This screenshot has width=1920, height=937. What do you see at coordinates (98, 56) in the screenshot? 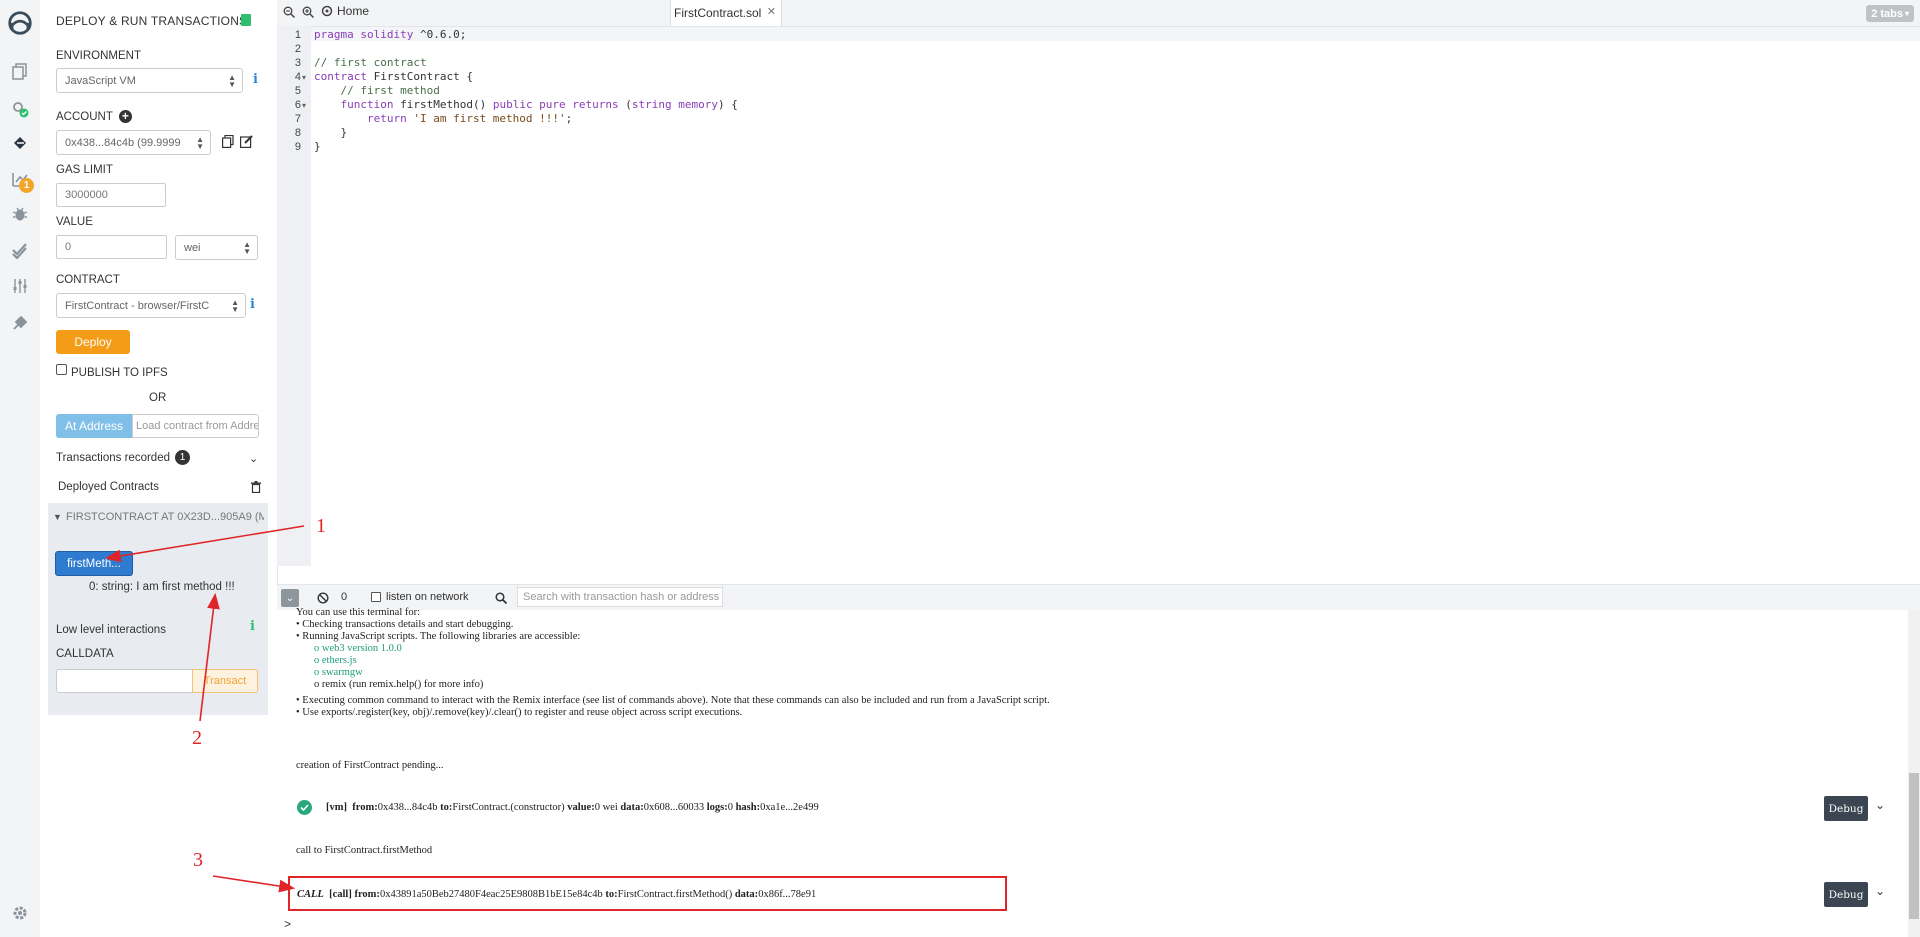
I see `environment-label: ENVIRONMENT` at bounding box center [98, 56].